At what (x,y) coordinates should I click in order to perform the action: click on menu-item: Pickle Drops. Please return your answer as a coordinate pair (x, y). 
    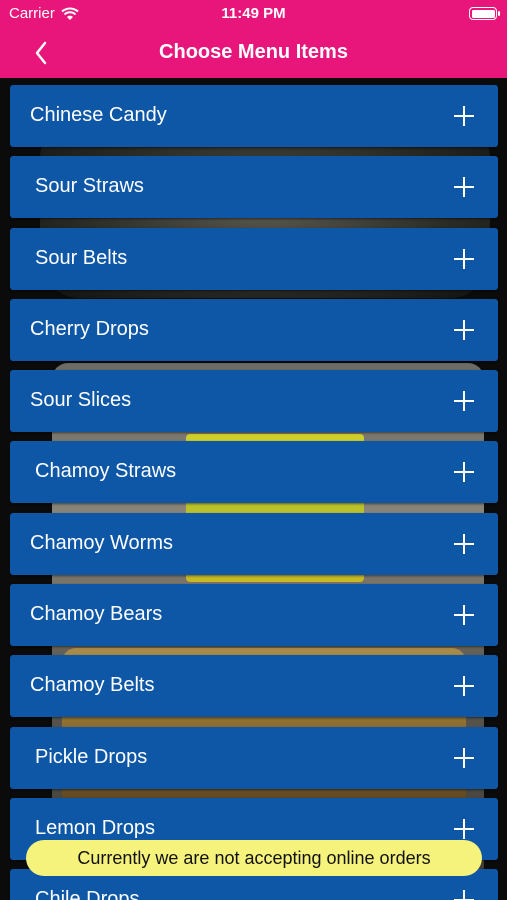
    Looking at the image, I should click on (254, 758).